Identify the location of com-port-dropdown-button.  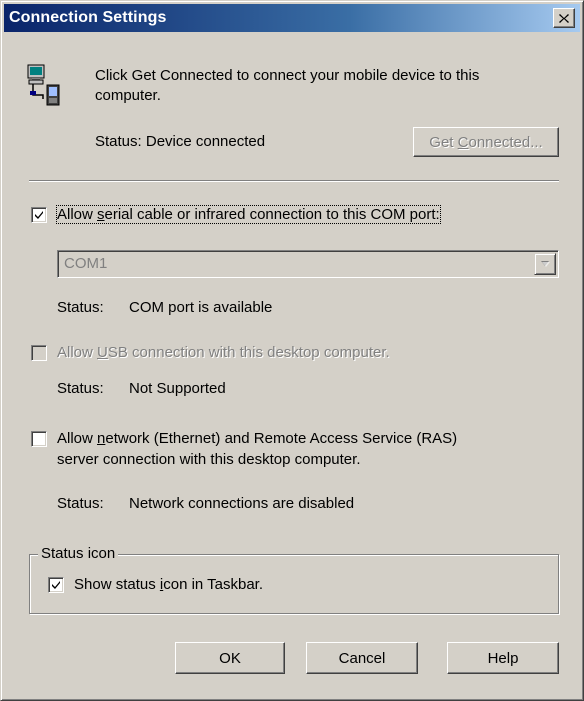
(545, 264).